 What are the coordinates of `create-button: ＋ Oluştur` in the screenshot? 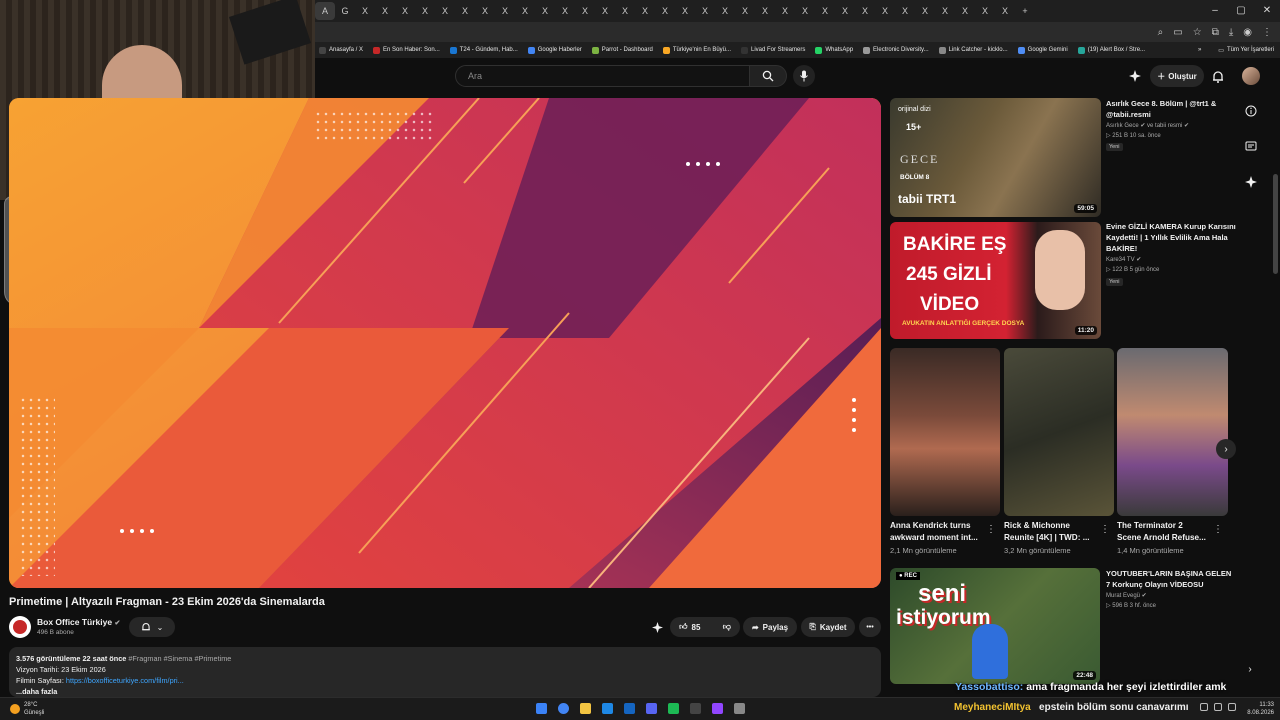 It's located at (1177, 76).